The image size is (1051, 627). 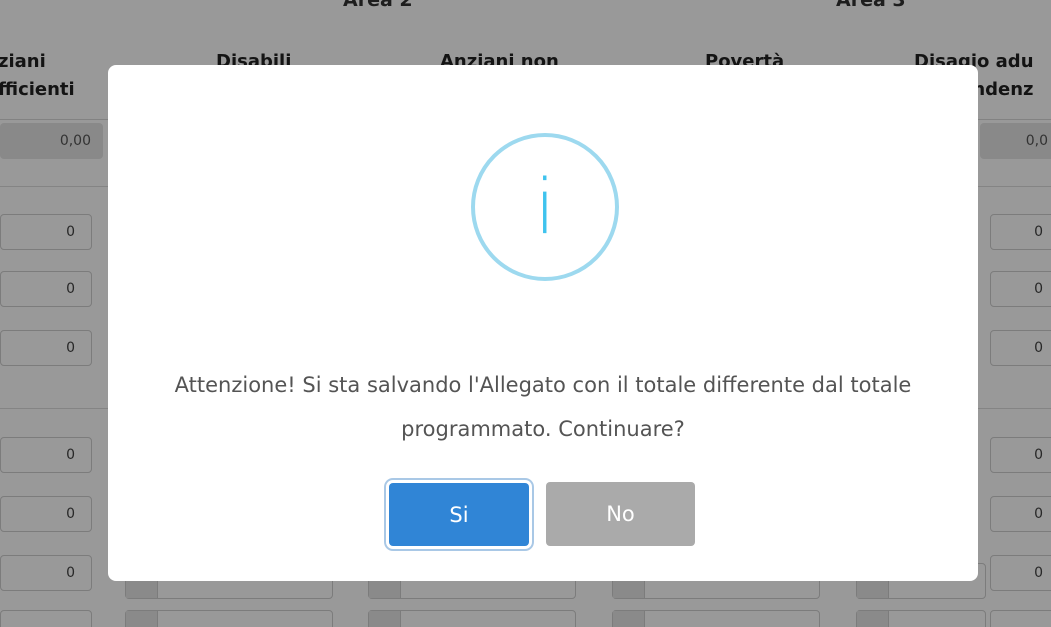 I want to click on confirm-button: Si, so click(x=459, y=514).